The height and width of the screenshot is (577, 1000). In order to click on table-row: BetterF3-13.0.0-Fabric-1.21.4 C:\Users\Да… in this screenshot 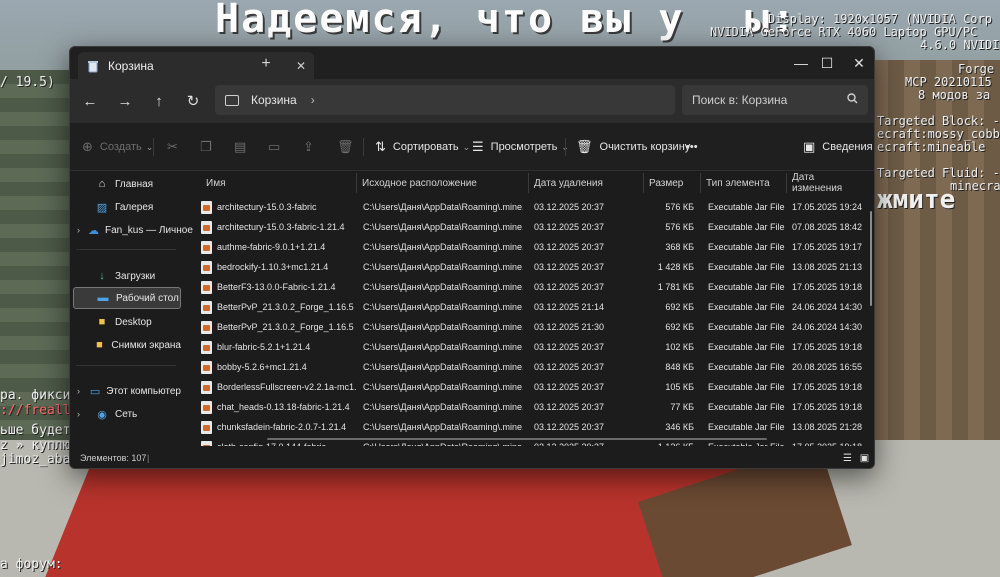, I will do `click(524, 287)`.